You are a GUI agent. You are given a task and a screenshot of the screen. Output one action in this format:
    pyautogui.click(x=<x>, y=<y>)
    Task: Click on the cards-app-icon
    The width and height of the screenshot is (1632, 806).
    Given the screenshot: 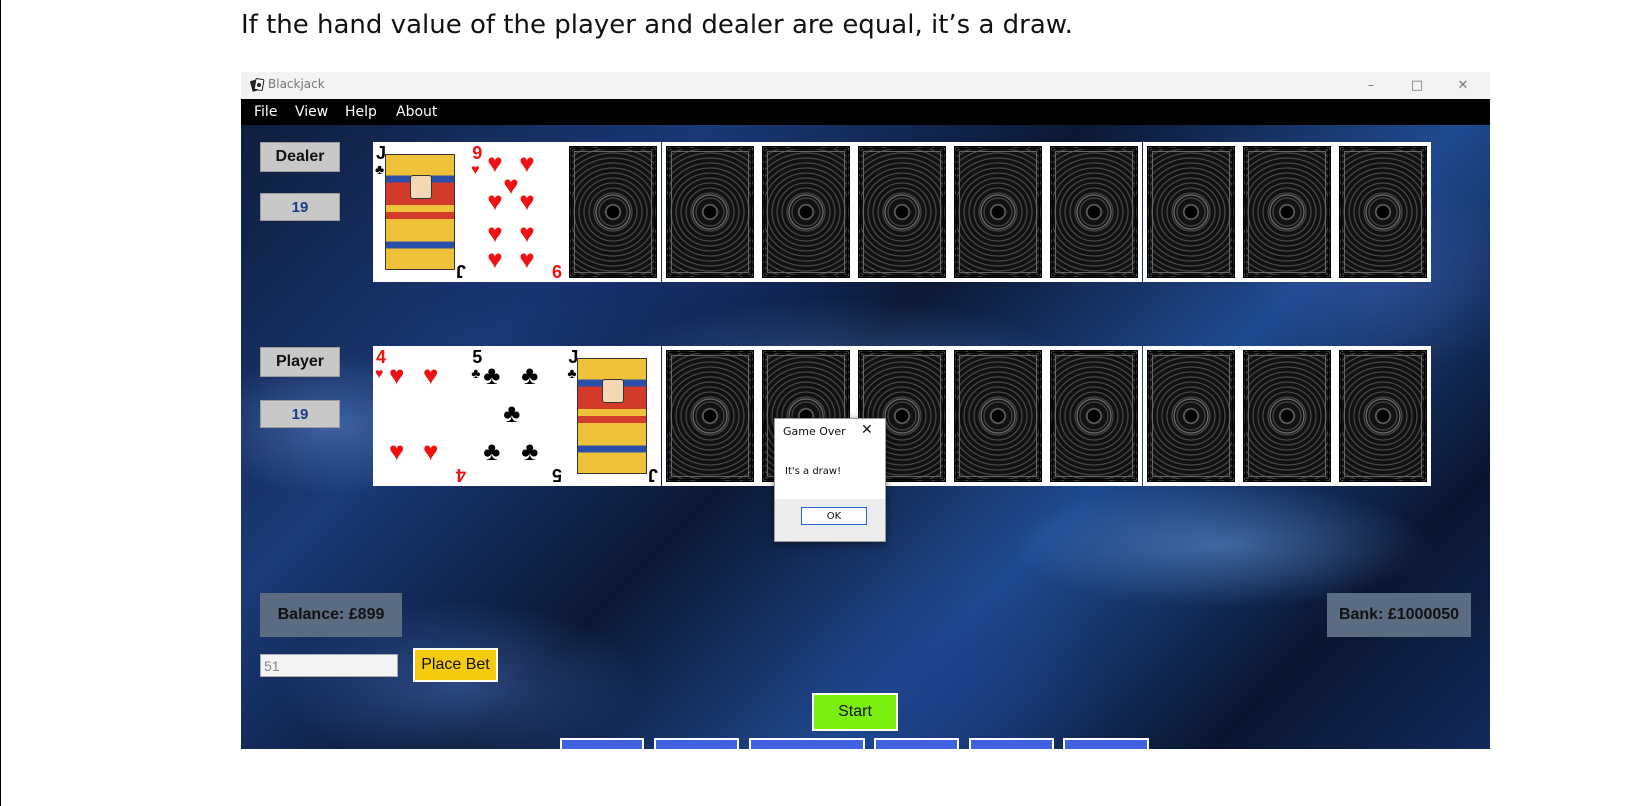 What is the action you would take?
    pyautogui.click(x=257, y=85)
    